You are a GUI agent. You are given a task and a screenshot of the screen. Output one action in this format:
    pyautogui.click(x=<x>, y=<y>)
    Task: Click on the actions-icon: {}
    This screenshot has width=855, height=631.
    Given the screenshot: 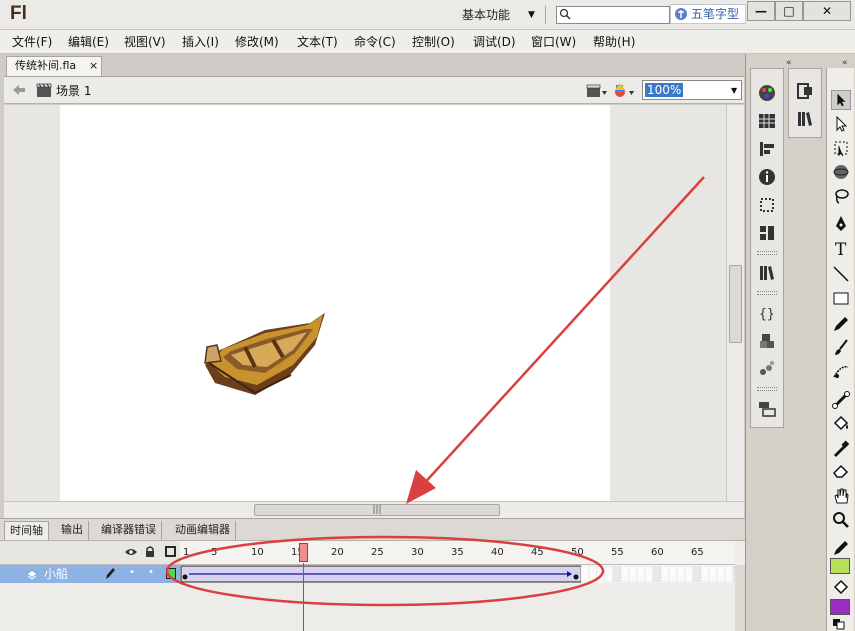 What is the action you would take?
    pyautogui.click(x=767, y=313)
    